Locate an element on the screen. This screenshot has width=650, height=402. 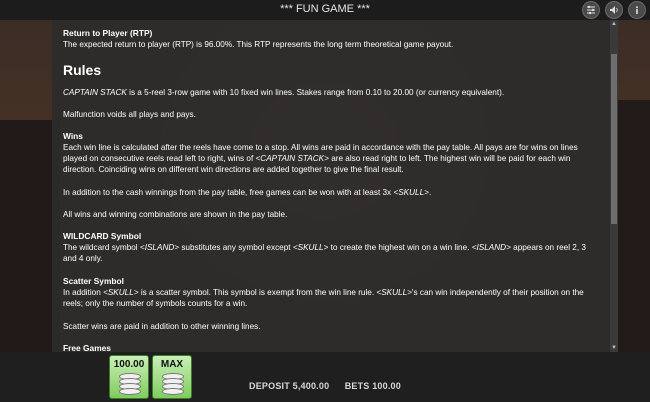
malfunction-text: Malfunction voids all plays and pays. is located at coordinates (129, 114).